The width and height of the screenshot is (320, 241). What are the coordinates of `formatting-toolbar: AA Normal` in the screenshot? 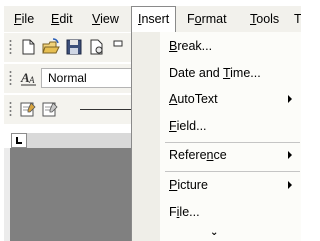 It's located at (68, 78).